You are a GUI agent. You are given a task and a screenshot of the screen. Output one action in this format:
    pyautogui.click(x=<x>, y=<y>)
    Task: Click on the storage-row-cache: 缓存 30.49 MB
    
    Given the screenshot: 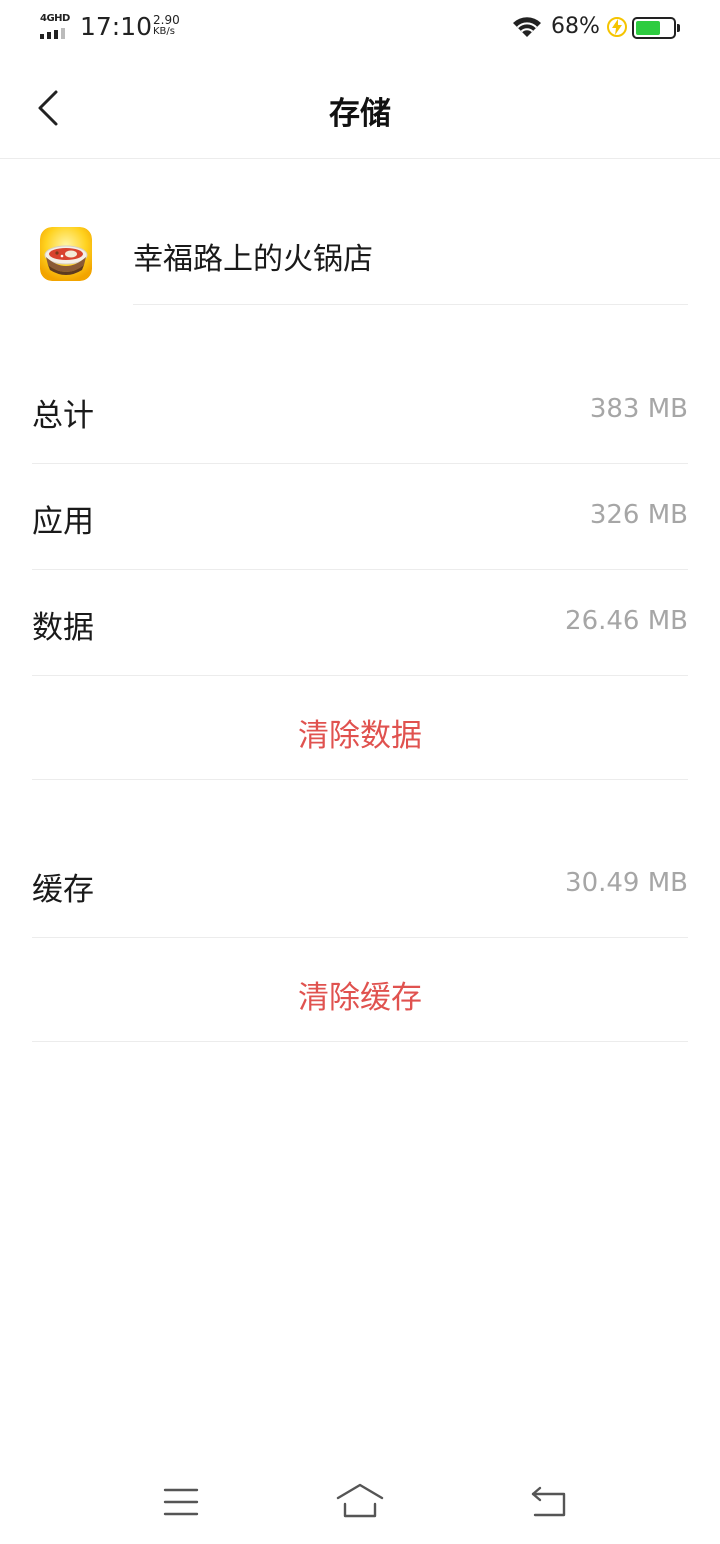 What is the action you would take?
    pyautogui.click(x=360, y=885)
    